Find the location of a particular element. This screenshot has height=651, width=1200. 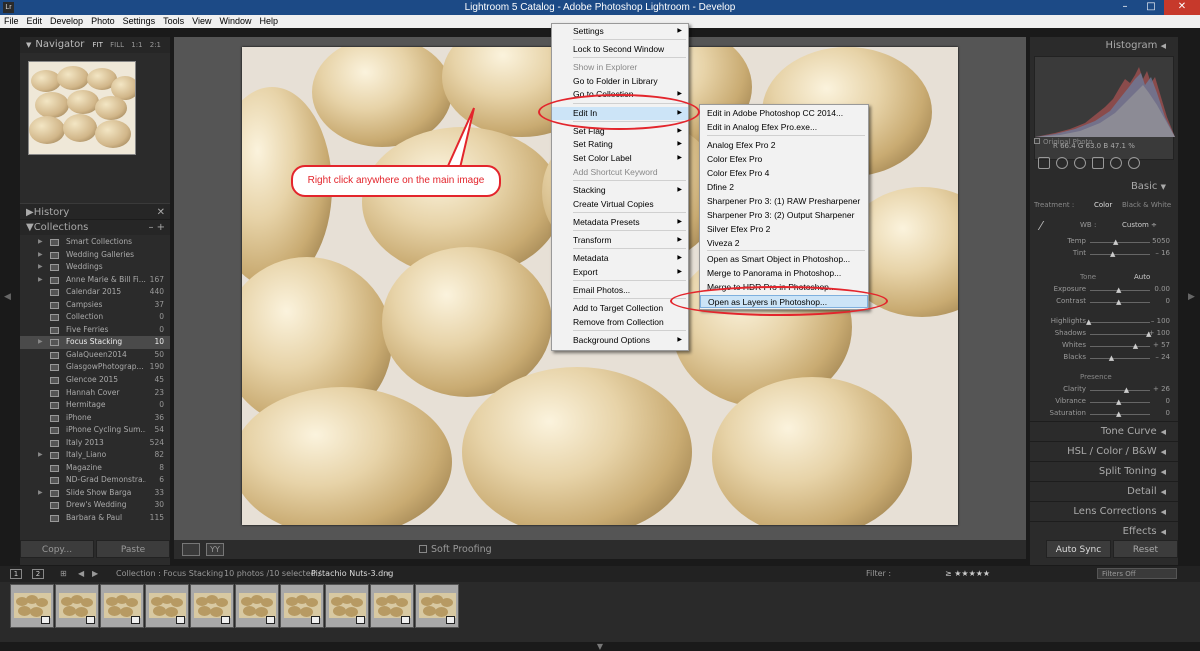

context-menu-item: Set Rating ▶ is located at coordinates (620, 144).